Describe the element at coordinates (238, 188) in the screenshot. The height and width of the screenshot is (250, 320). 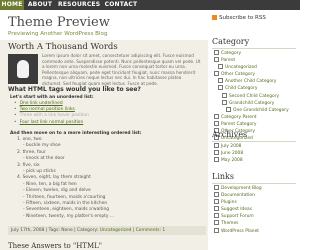
I see `link-item: Development Blog` at that location.